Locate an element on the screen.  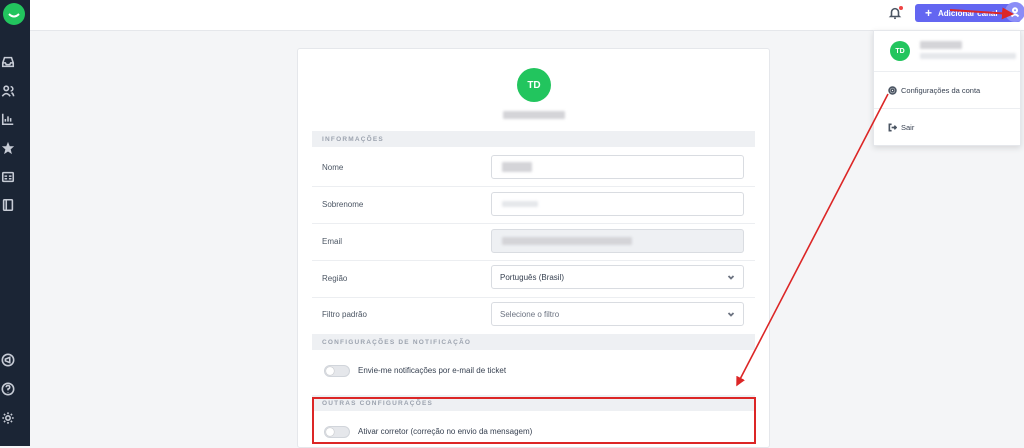
sidebar is located at coordinates (15, 223).